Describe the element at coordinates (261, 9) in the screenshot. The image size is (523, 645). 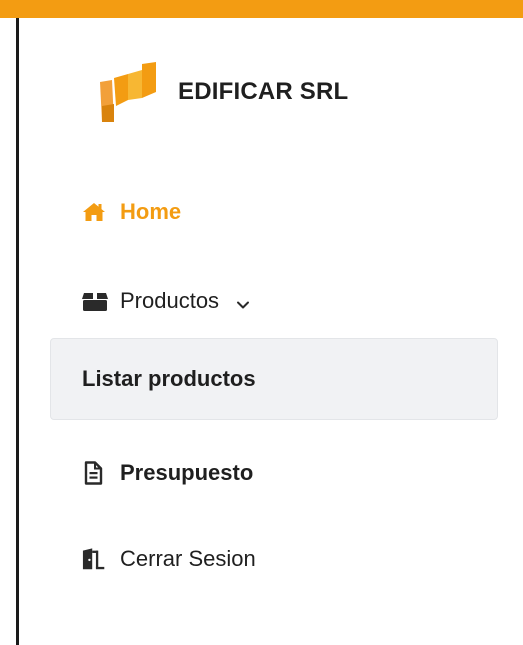
I see `top-accent-bar` at that location.